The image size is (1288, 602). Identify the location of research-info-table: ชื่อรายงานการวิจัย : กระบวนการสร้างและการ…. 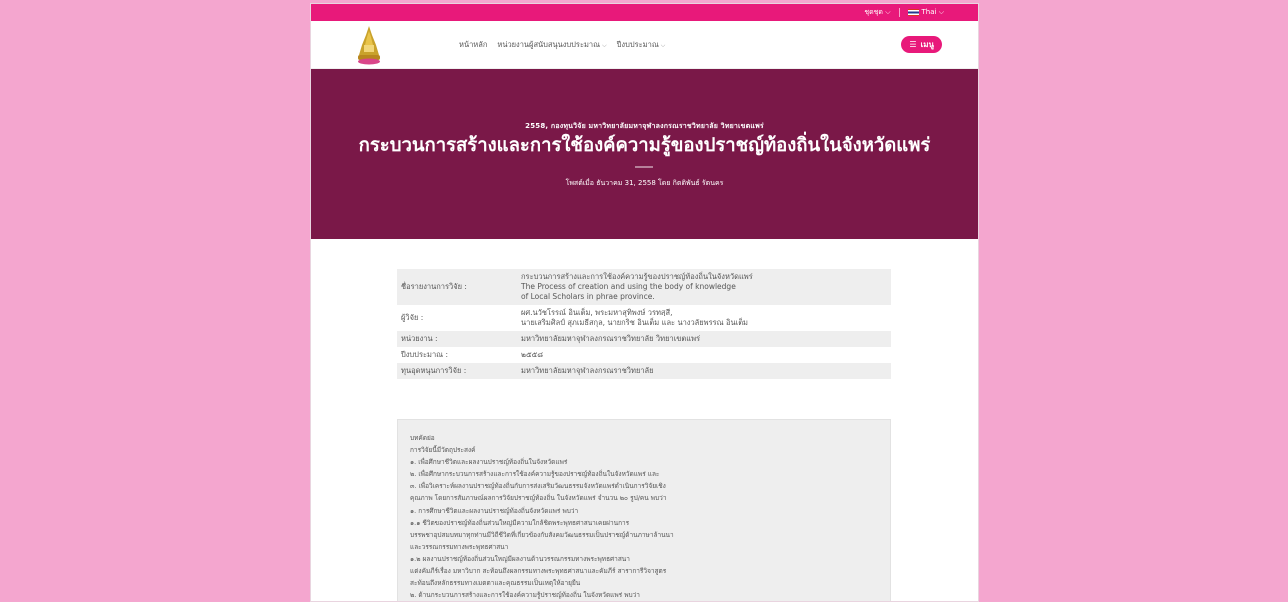
(644, 324).